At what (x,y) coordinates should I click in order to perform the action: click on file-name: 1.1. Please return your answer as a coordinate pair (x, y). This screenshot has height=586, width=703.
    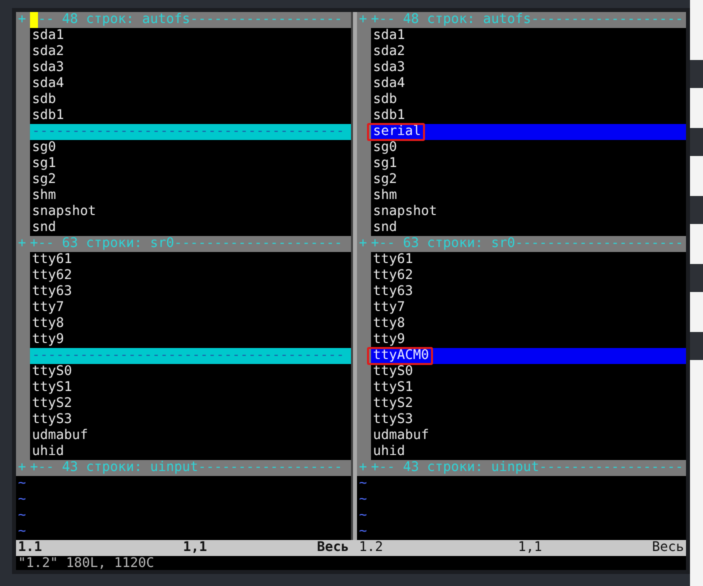
    Looking at the image, I should click on (30, 548).